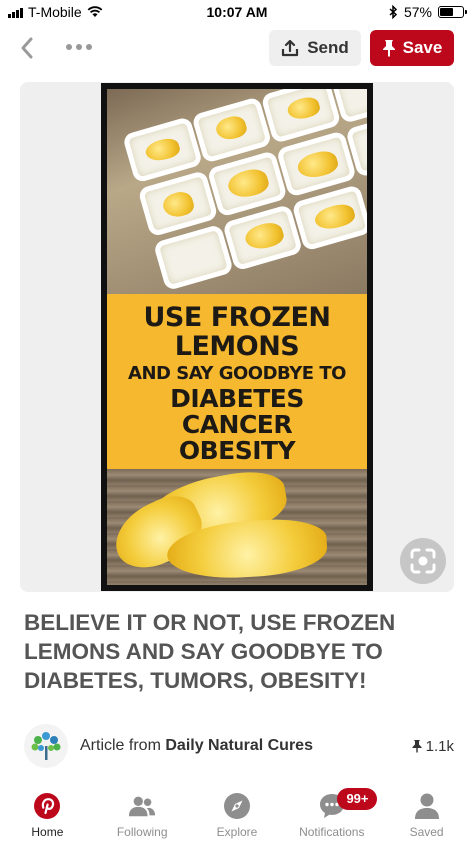 The image size is (474, 842). Describe the element at coordinates (422, 47) in the screenshot. I see `save-label: Save` at that location.